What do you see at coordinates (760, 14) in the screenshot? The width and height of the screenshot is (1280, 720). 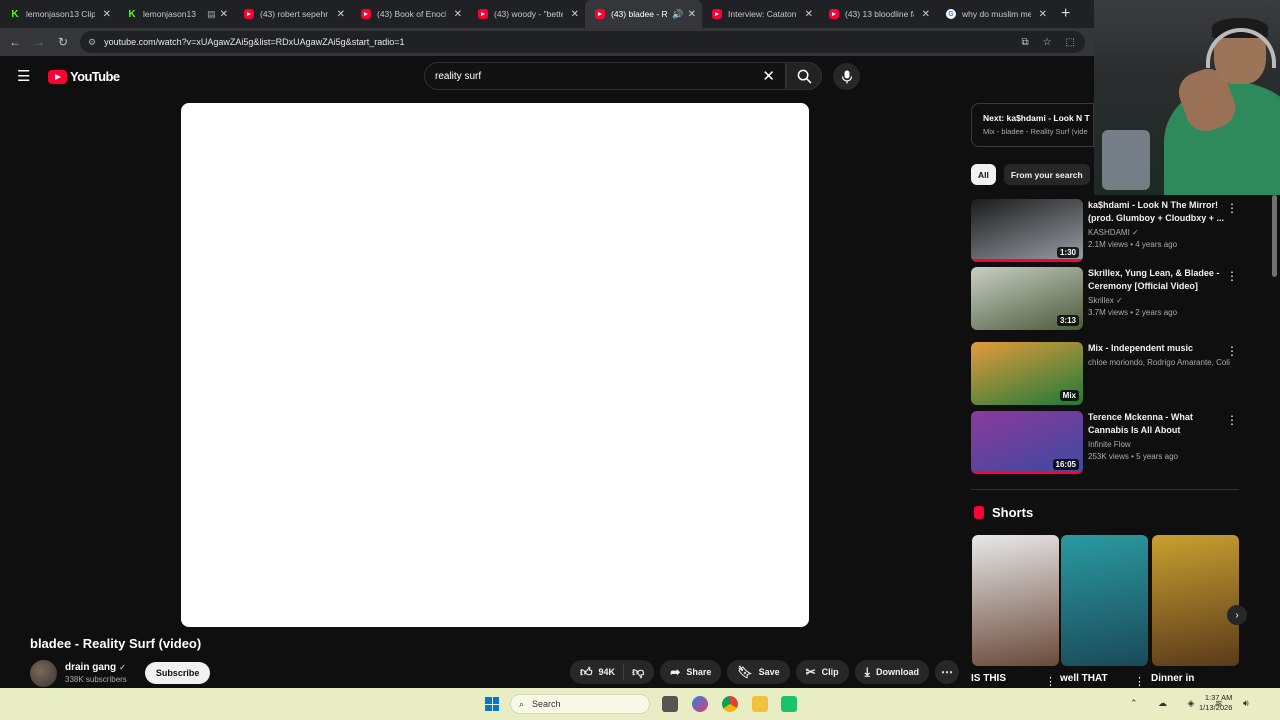 I see `browser-tab: Interview: Catatonic ✕` at bounding box center [760, 14].